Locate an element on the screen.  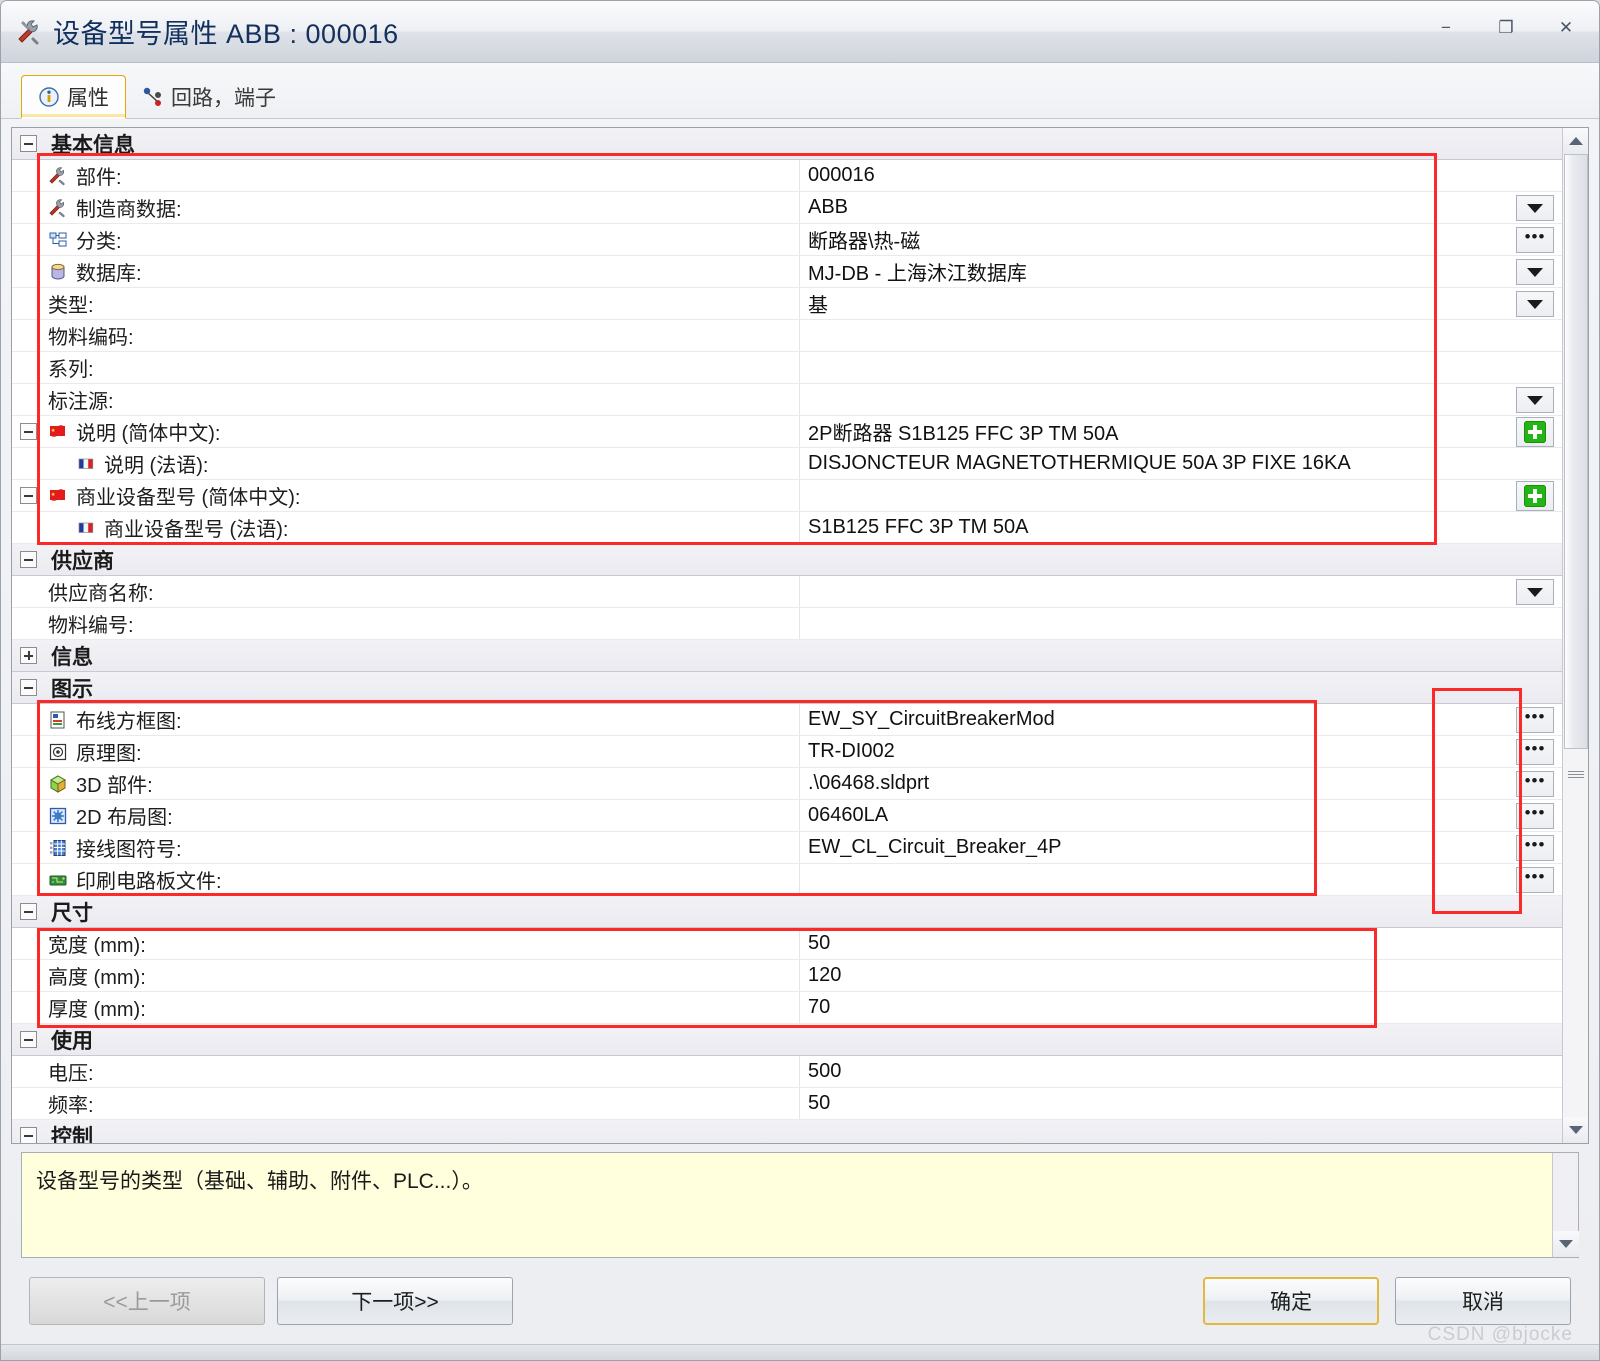
property-row: 制造商数据: ABB is located at coordinates (787, 208).